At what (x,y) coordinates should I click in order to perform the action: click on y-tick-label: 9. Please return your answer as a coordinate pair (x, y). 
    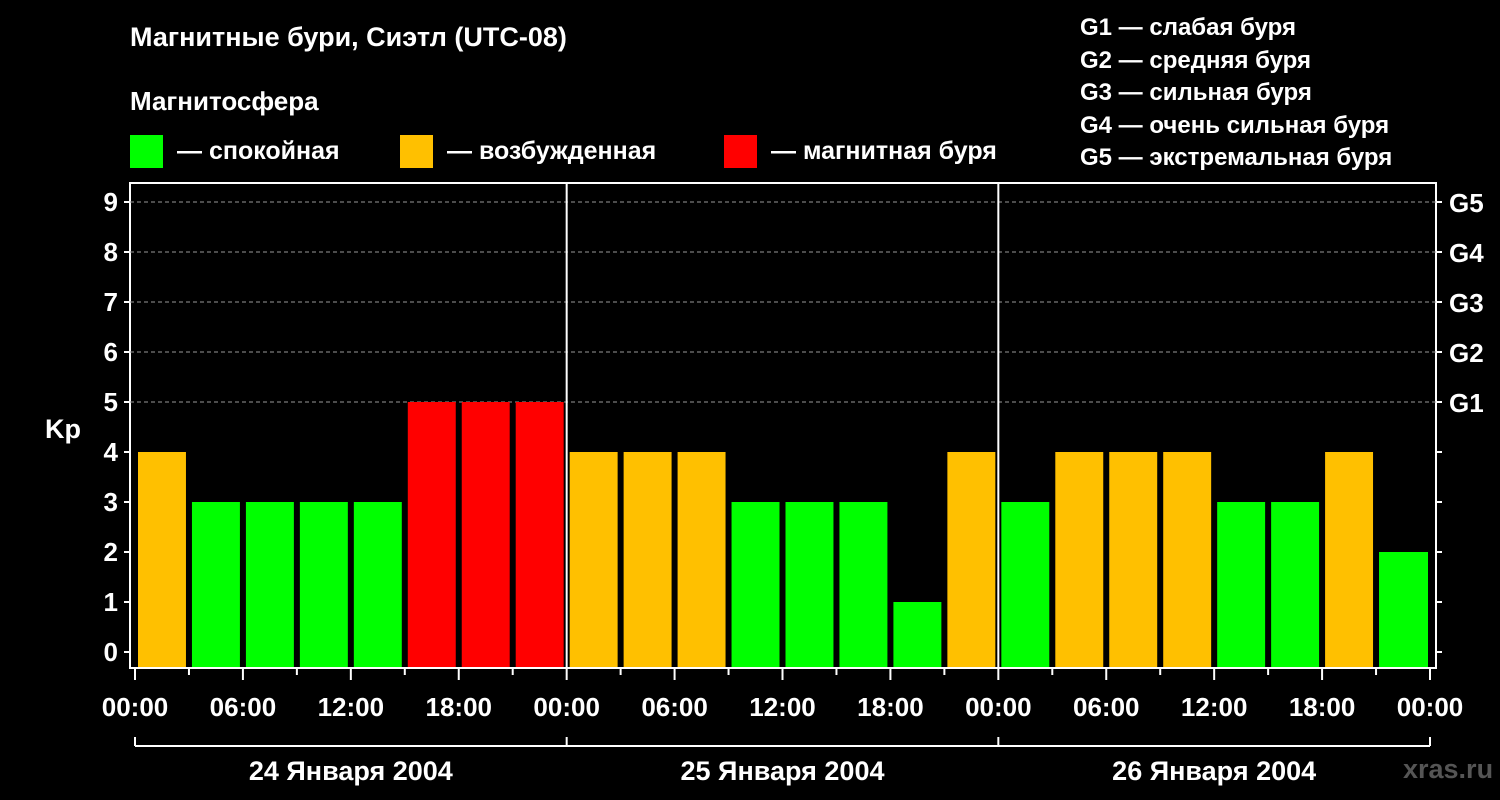
    Looking at the image, I should click on (111, 202).